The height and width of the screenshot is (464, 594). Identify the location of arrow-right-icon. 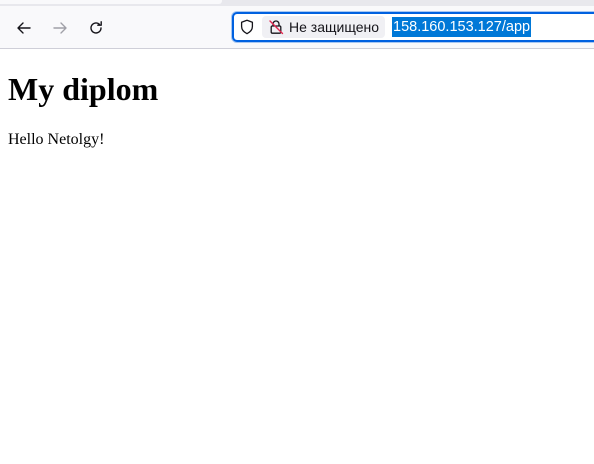
(60, 28).